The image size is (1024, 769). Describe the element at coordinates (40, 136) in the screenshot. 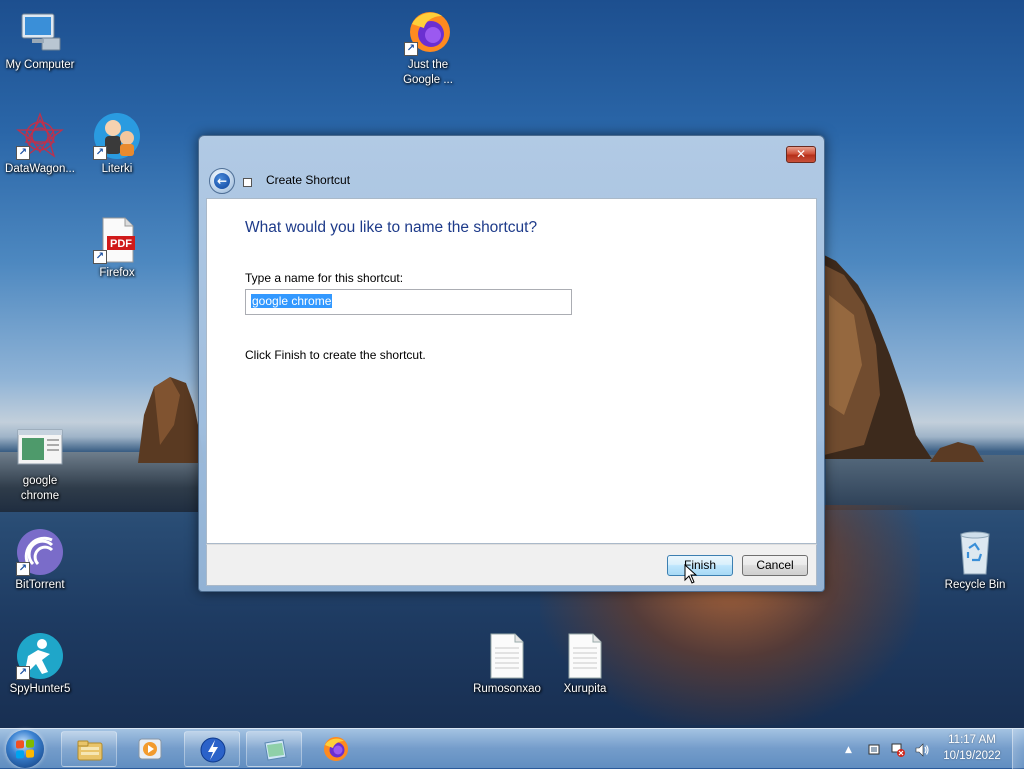

I see `datawagon-icon: ↗` at that location.